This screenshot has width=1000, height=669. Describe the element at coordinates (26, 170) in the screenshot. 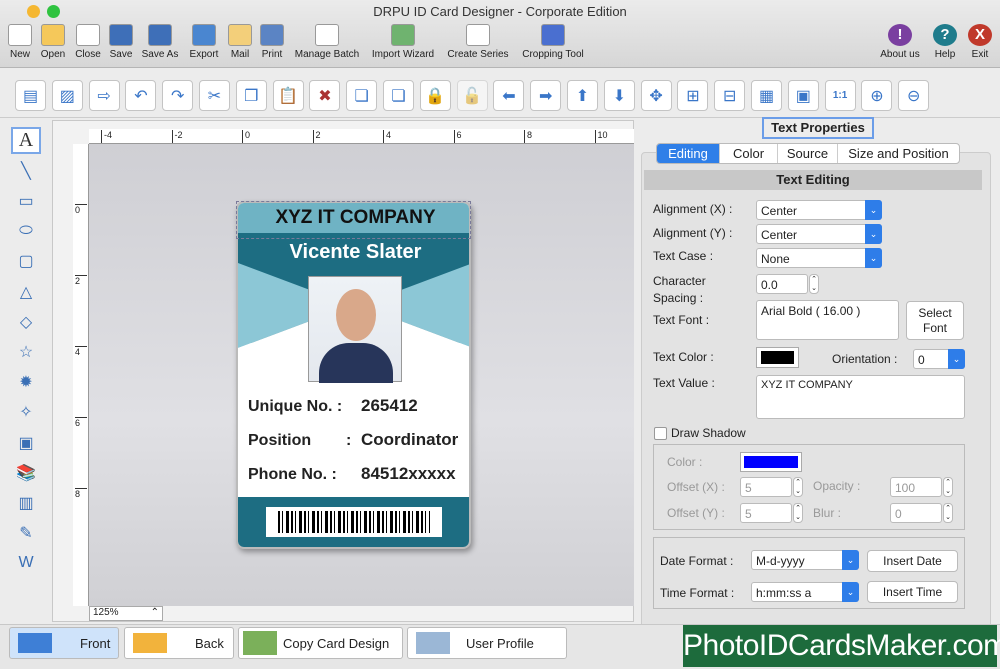

I see `tool-1: ╲` at that location.